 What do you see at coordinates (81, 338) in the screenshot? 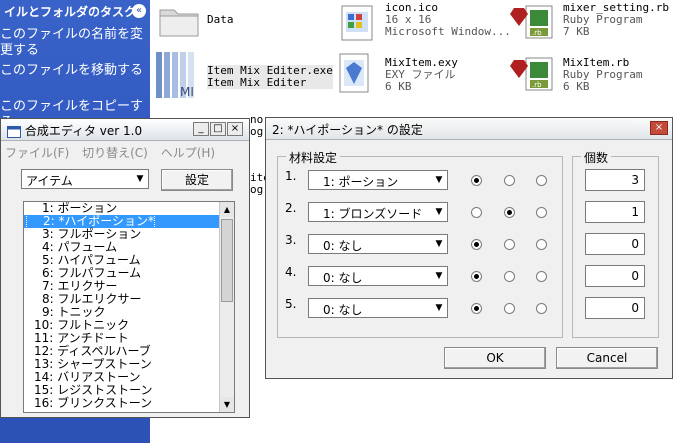
I see `list-item-label: 11: アンチドート` at bounding box center [81, 338].